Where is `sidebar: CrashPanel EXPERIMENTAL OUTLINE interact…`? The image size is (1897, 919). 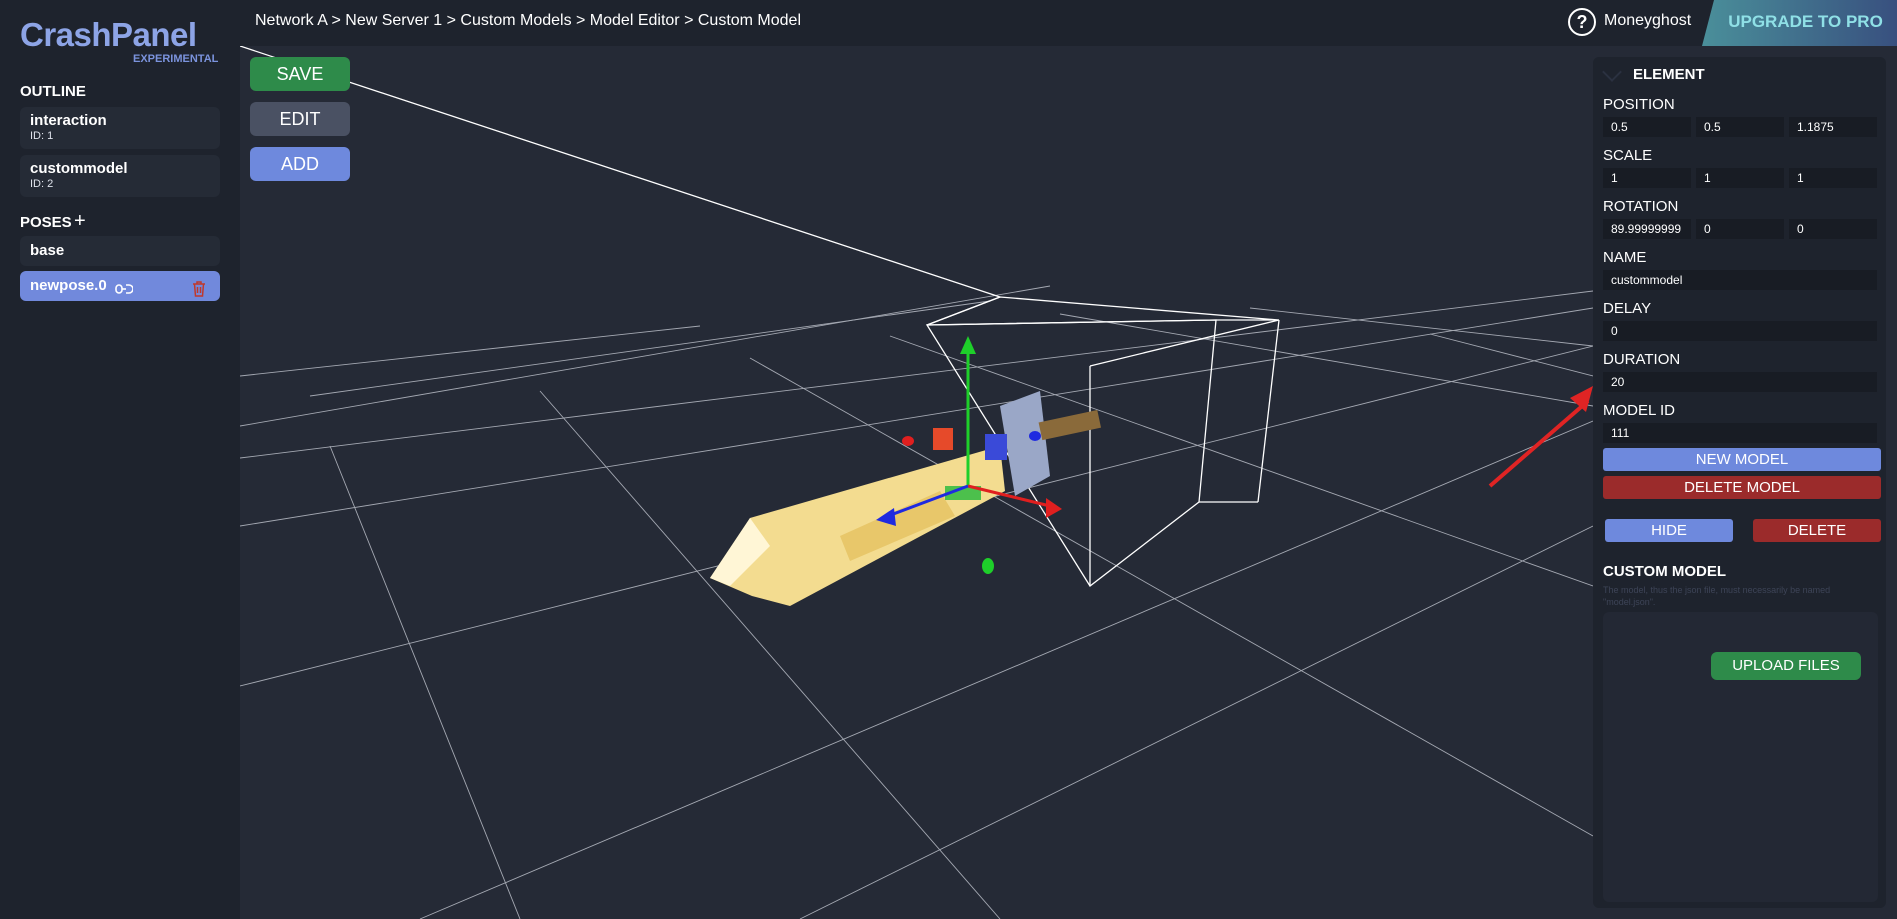
sidebar: CrashPanel EXPERIMENTAL OUTLINE interact… is located at coordinates (120, 459).